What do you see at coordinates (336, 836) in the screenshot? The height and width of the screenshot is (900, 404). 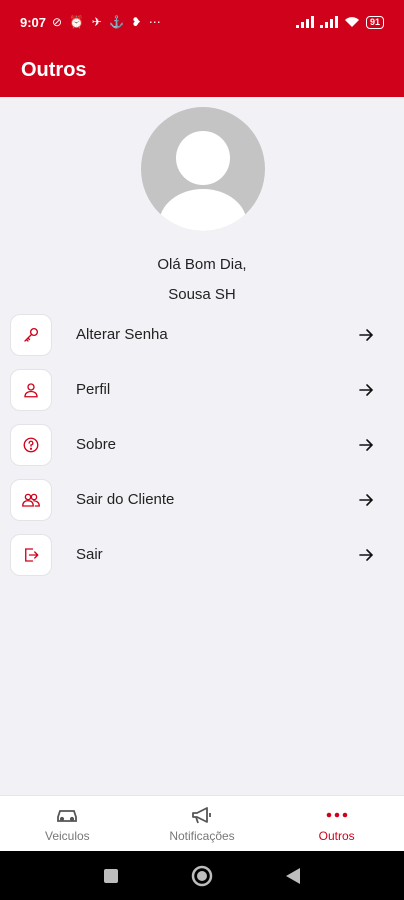 I see `nav-tab-label: Outros` at bounding box center [336, 836].